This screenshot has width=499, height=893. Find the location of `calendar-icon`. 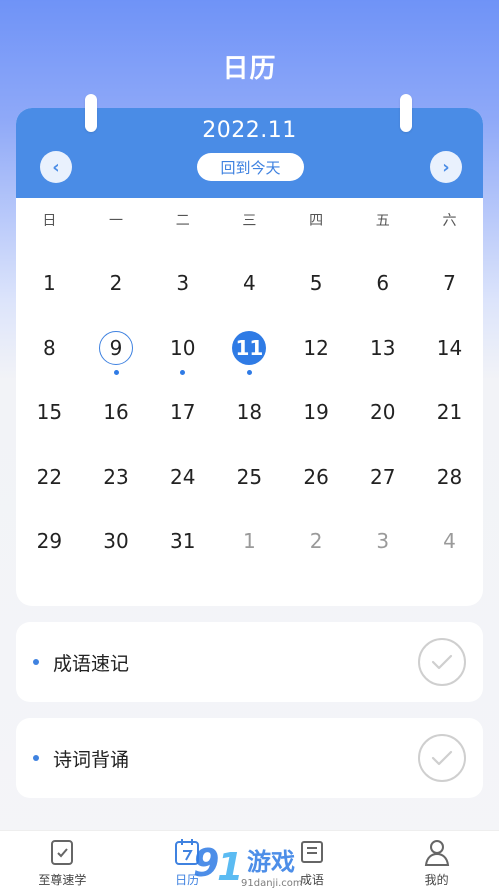

calendar-icon is located at coordinates (187, 852).